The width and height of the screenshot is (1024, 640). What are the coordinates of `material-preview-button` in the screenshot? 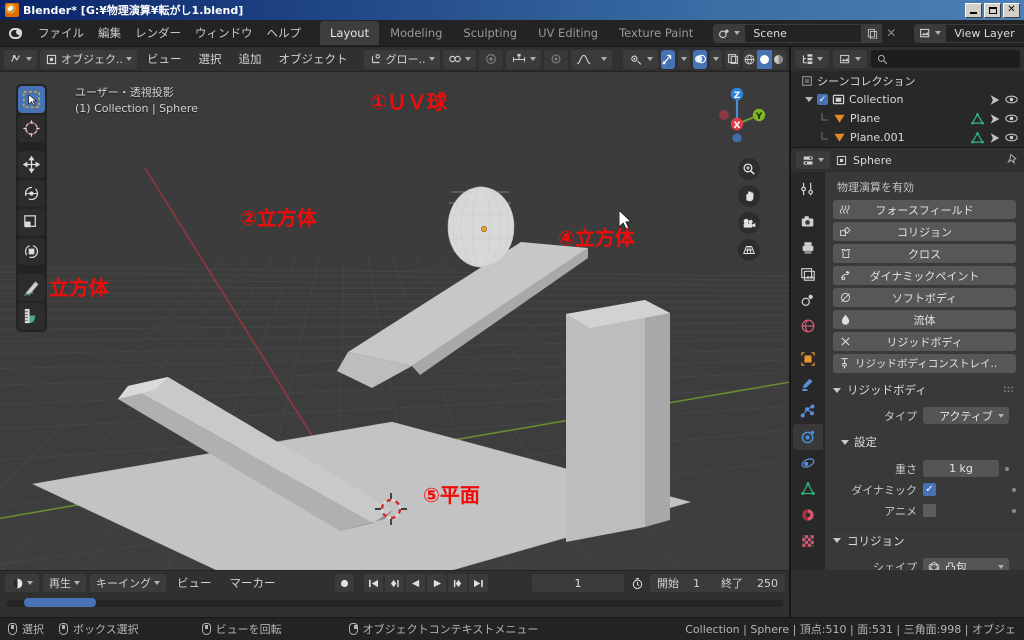 It's located at (779, 59).